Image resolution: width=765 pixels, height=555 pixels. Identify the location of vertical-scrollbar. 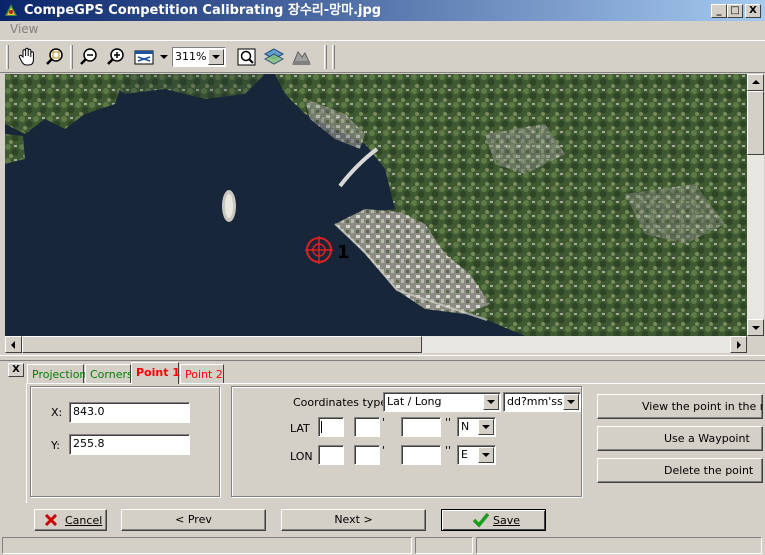
(755, 205).